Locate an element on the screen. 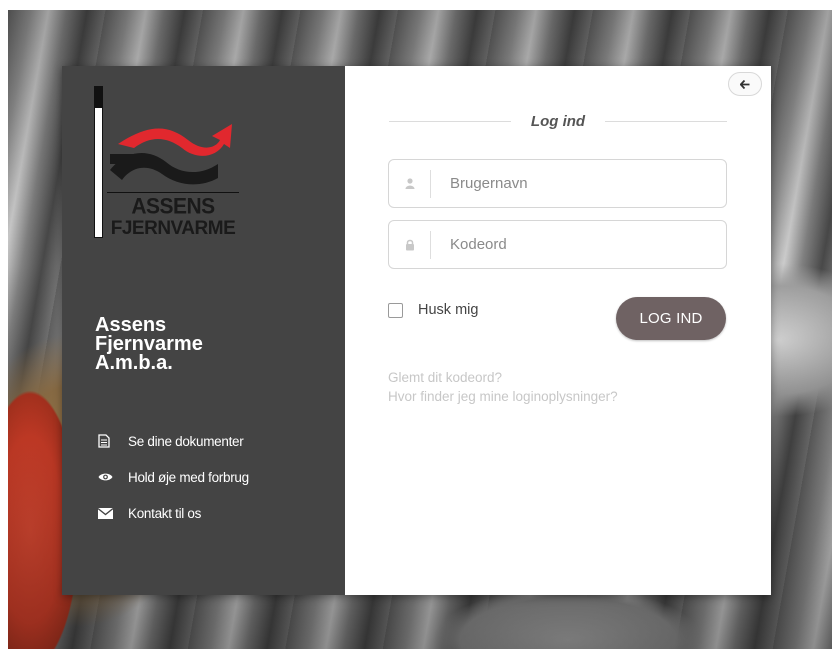  login-help-link: Hvor finder jeg mine loginoplysninger? is located at coordinates (503, 396).